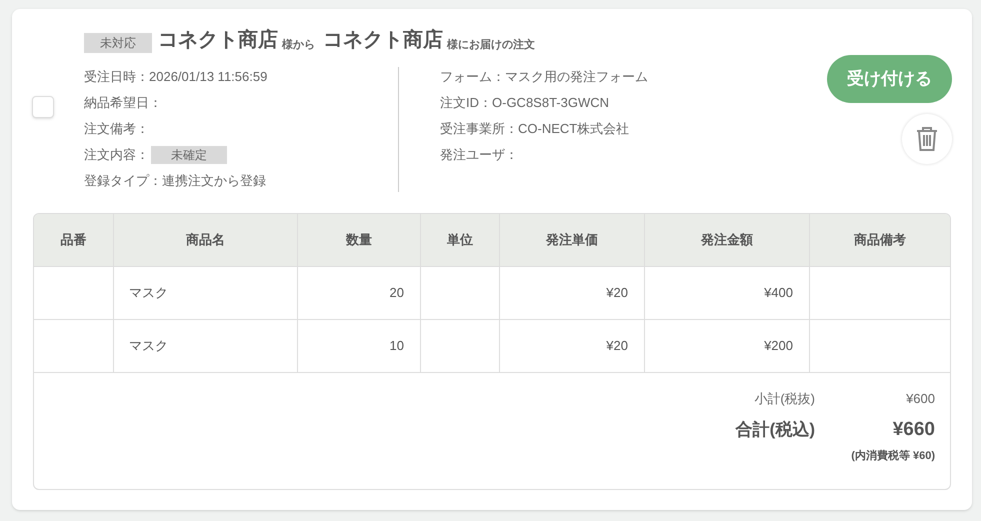 The height and width of the screenshot is (521, 981). Describe the element at coordinates (460, 240) in the screenshot. I see `column-header: 単位` at that location.